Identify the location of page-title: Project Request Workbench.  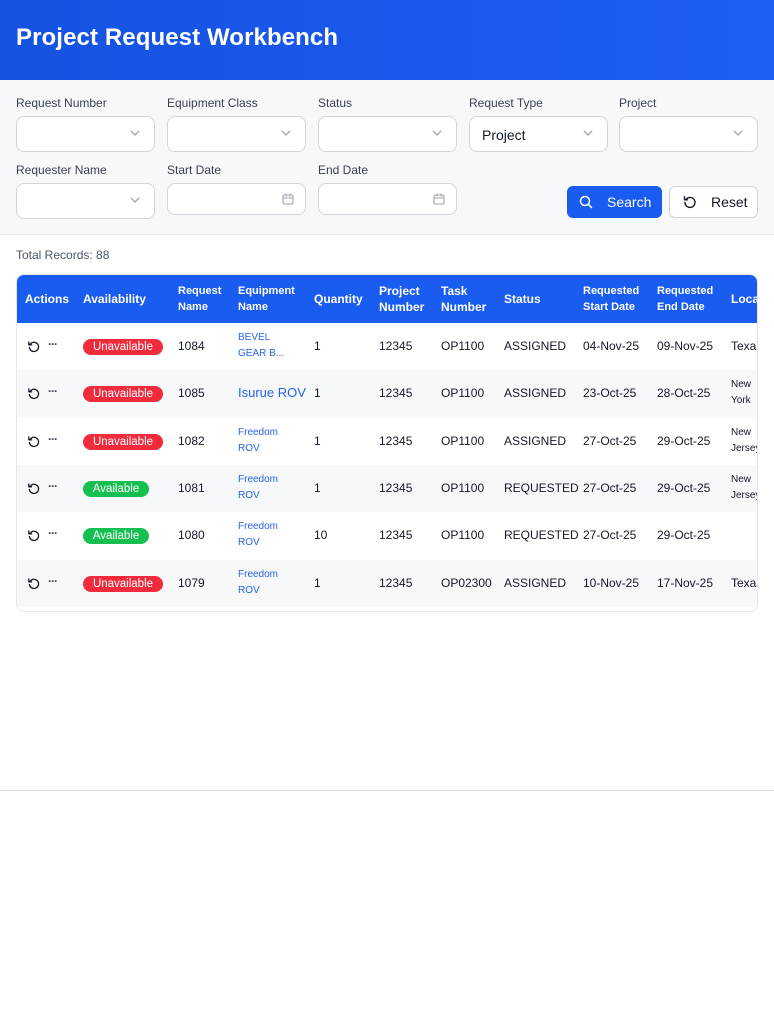
(177, 37).